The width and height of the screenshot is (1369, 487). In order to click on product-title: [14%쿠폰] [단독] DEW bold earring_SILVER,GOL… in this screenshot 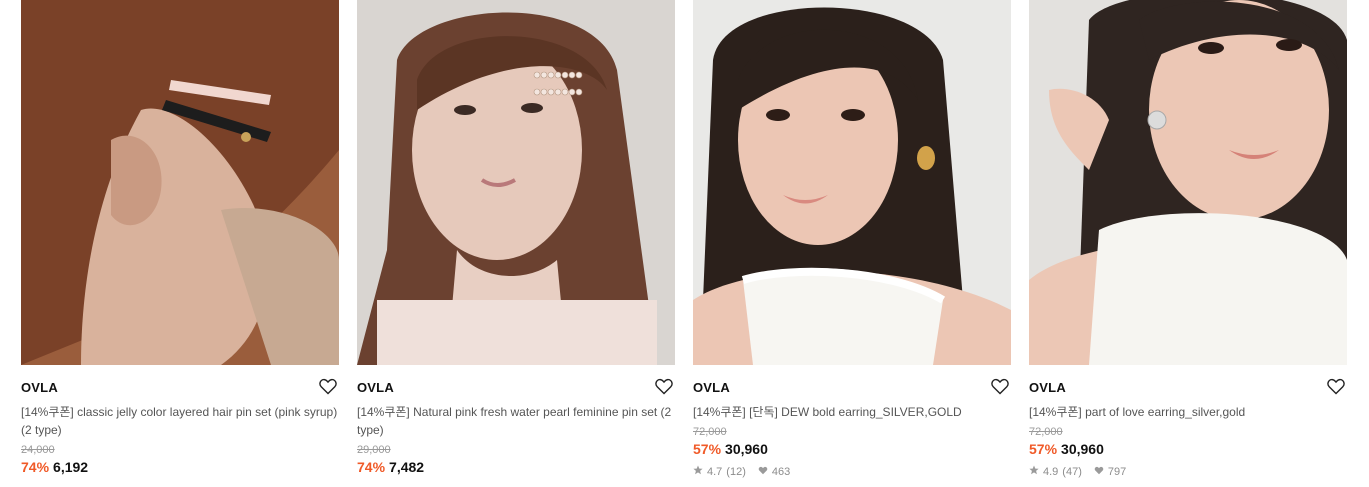, I will do `click(852, 412)`.